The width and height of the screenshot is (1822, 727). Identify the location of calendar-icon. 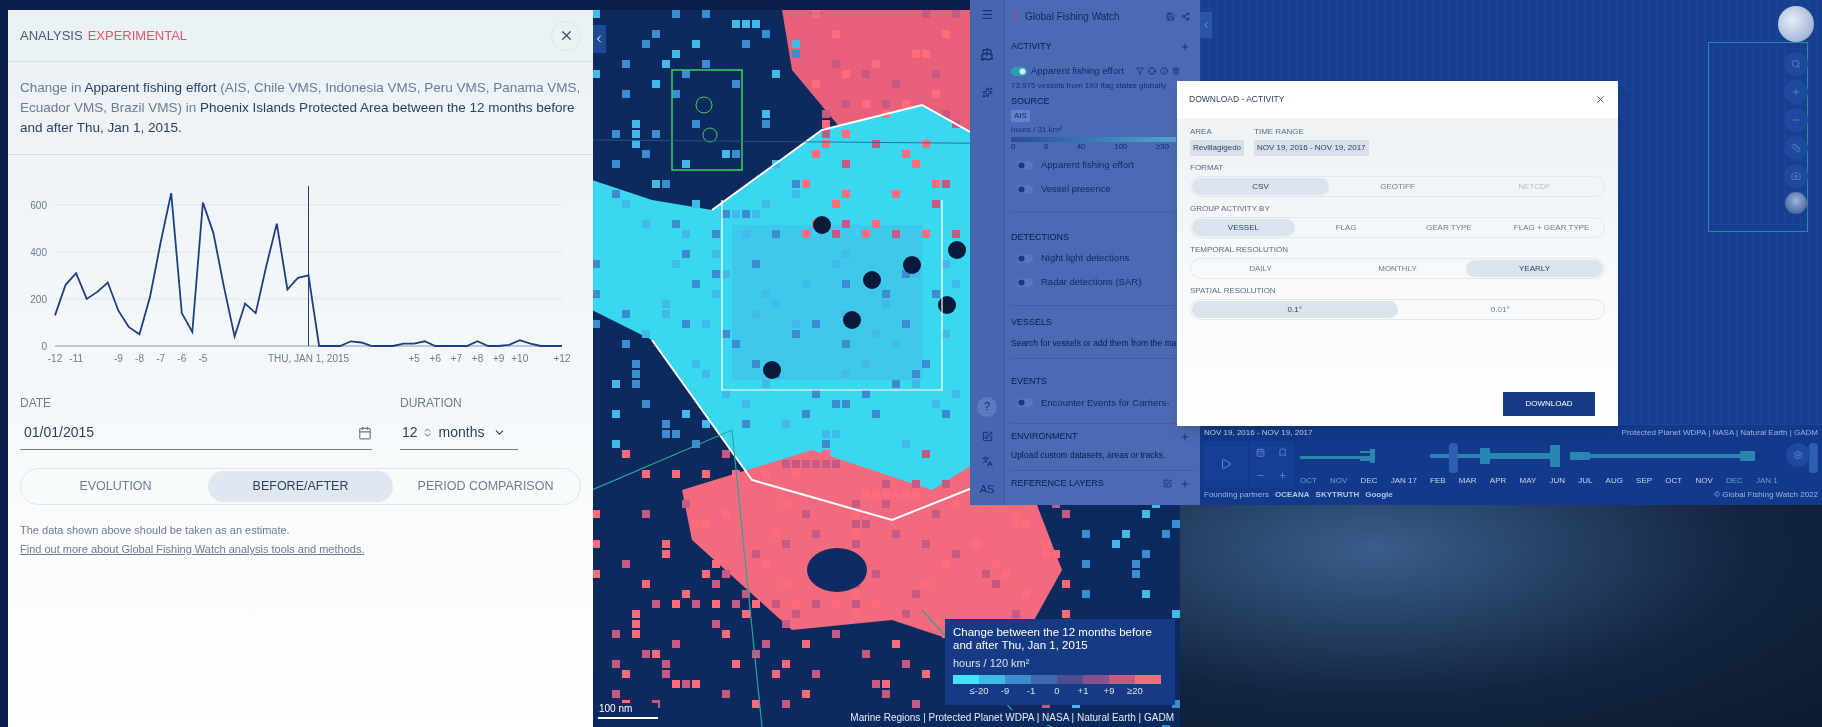
(1260, 452).